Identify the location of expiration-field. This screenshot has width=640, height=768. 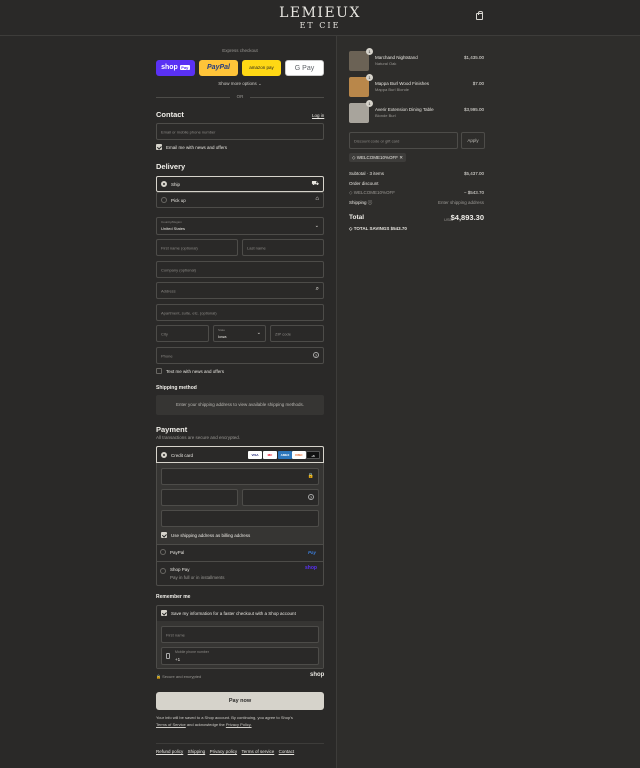
(199, 497).